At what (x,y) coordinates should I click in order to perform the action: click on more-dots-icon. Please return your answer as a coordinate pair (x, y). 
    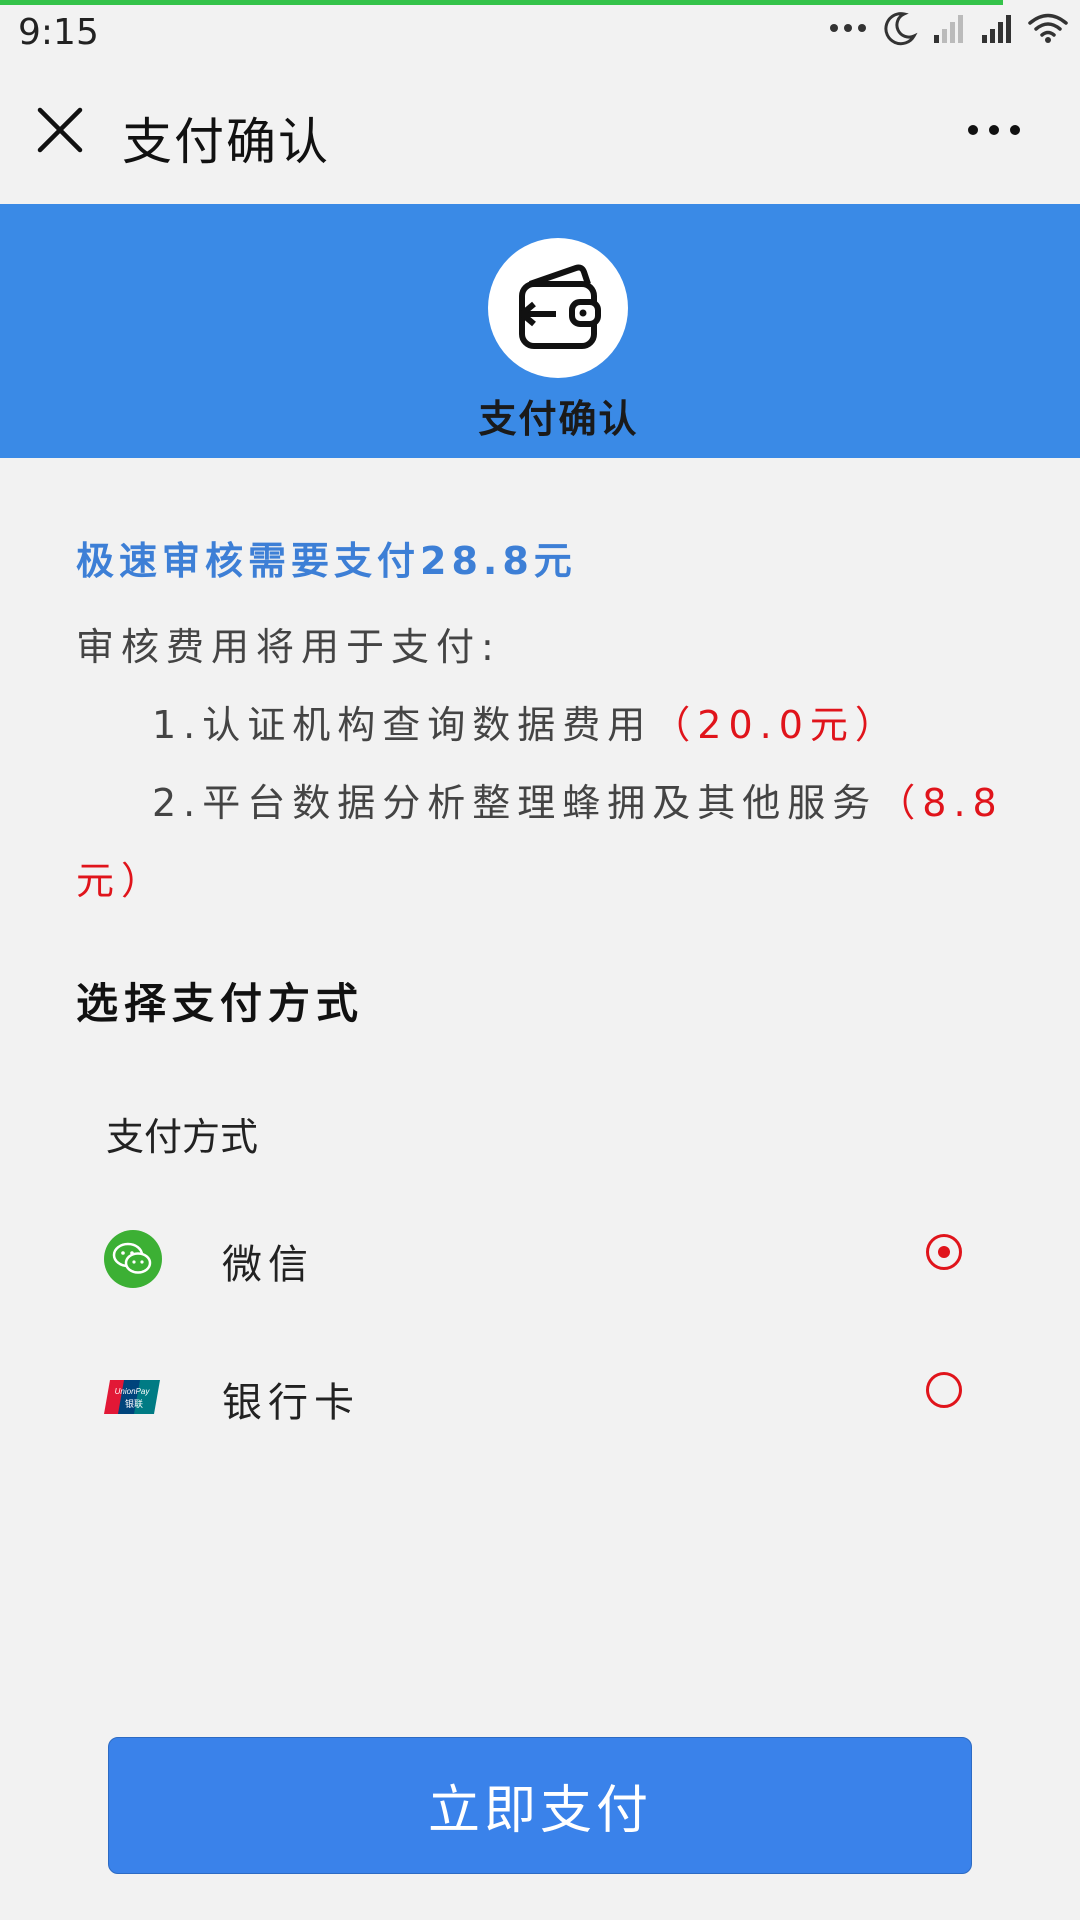
    Looking at the image, I should click on (848, 28).